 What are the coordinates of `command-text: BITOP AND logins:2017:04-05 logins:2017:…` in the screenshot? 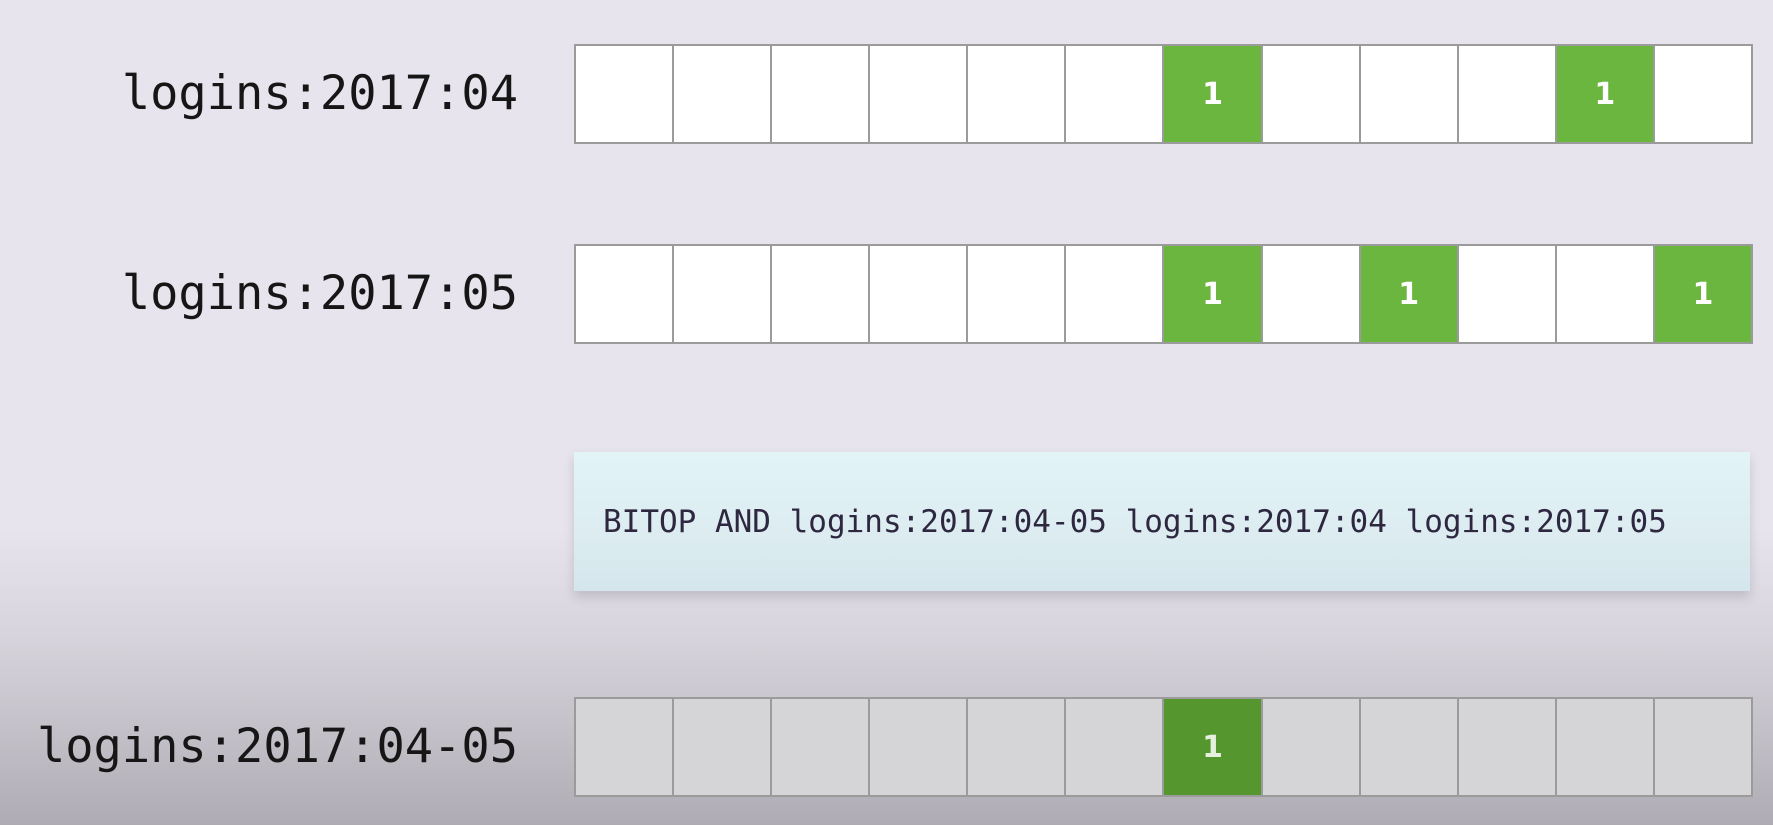 It's located at (1135, 521).